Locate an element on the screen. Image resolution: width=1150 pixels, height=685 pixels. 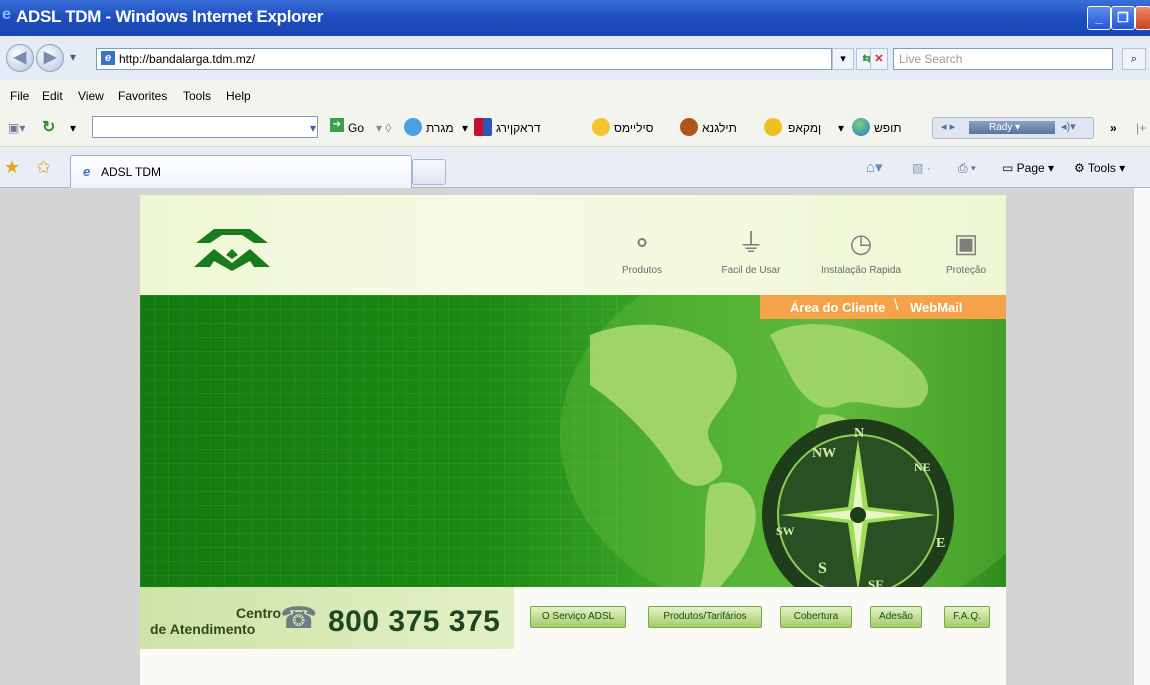
search-placeholder: Live Search is located at coordinates (931, 59).